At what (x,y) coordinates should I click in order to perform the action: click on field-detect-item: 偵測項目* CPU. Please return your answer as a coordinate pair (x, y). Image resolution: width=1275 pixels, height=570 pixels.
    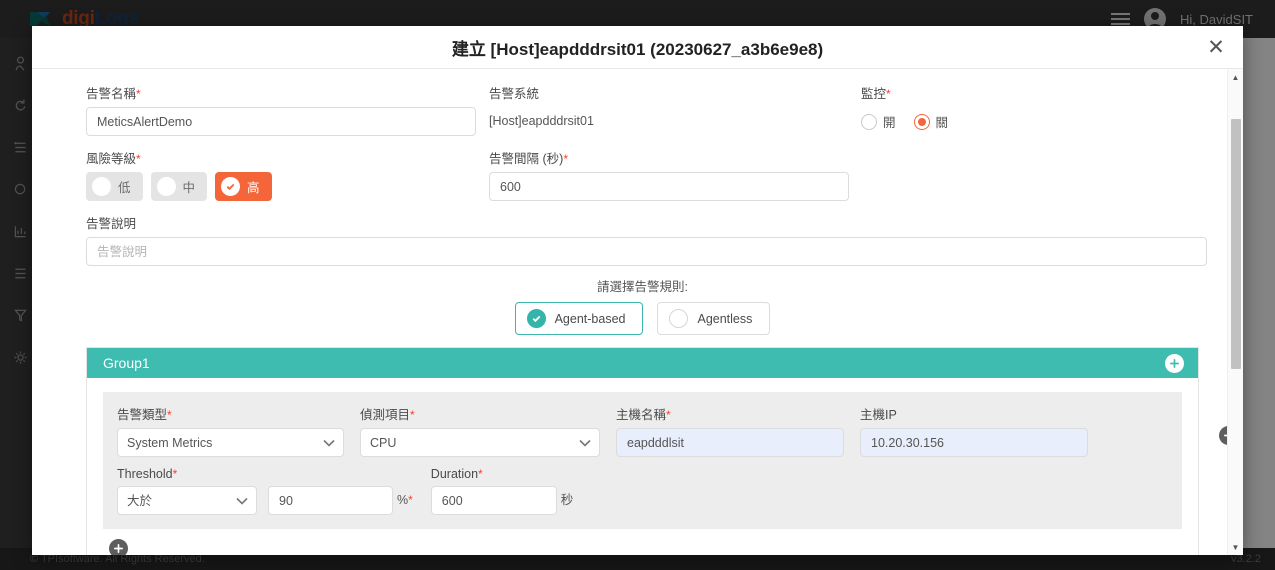
    Looking at the image, I should click on (480, 430).